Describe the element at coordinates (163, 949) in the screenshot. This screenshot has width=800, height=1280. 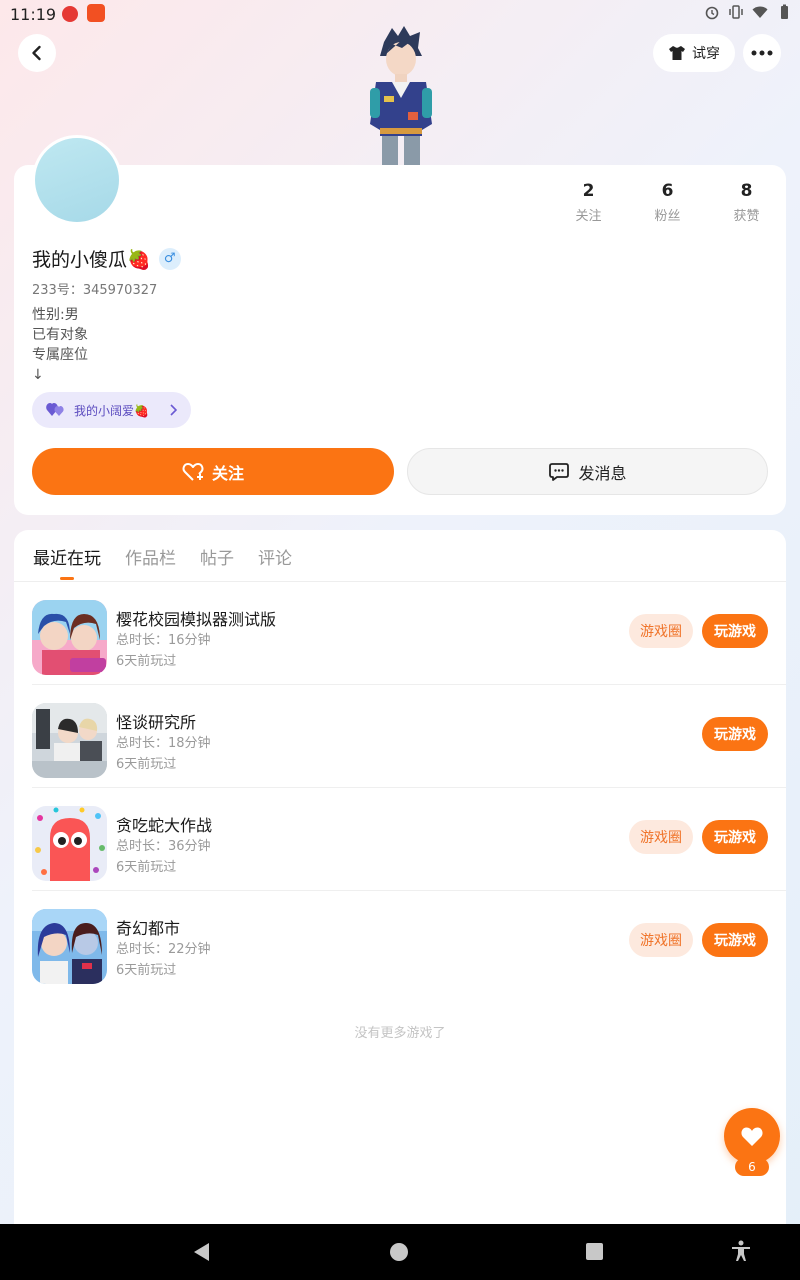
I see `game-duration: 总时长：22分钟` at that location.